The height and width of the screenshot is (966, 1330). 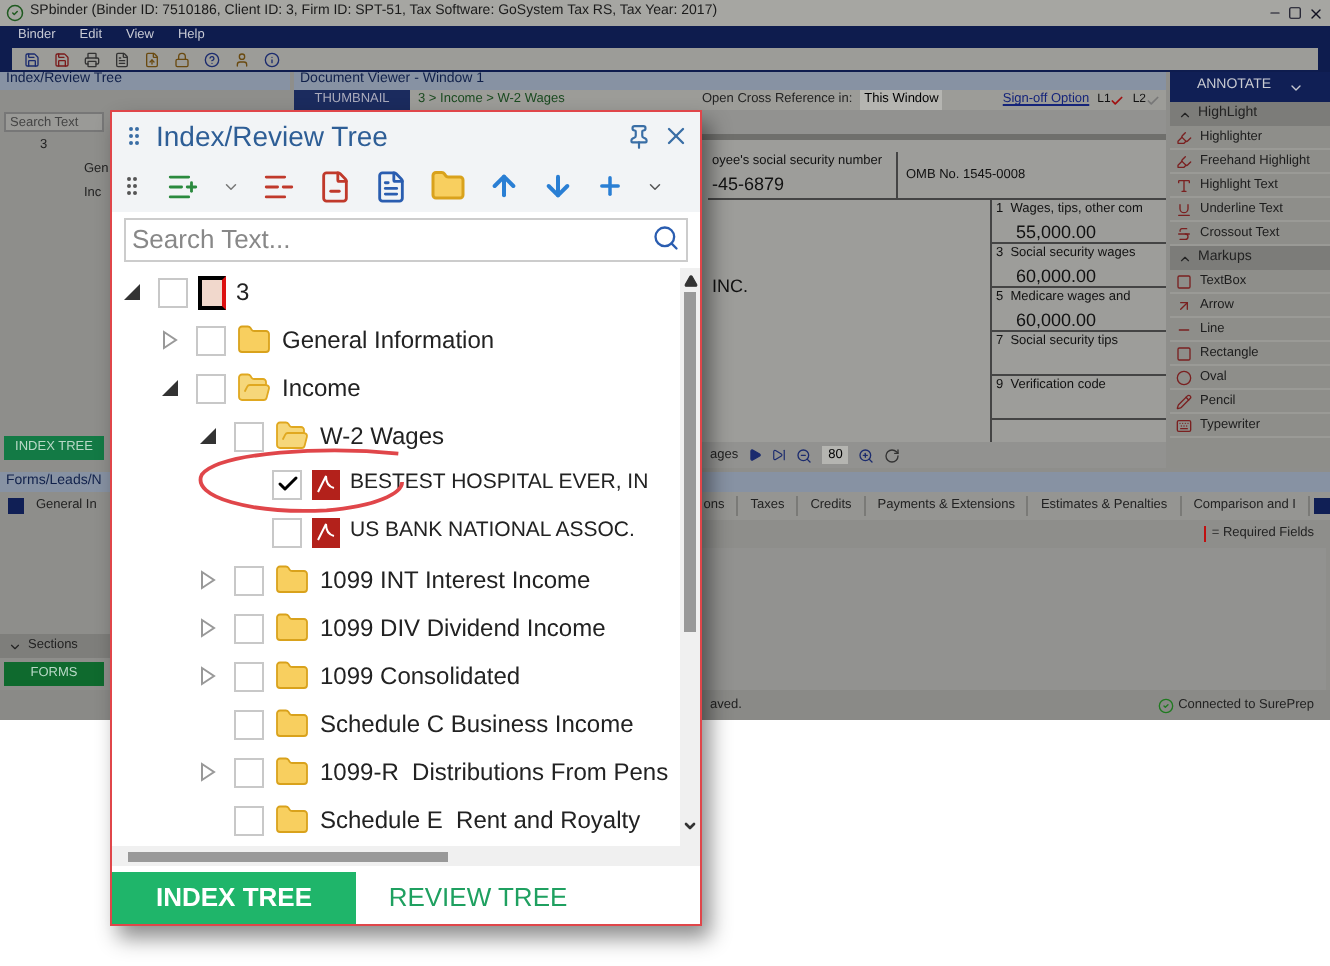 What do you see at coordinates (666, 238) in the screenshot?
I see `search-icon` at bounding box center [666, 238].